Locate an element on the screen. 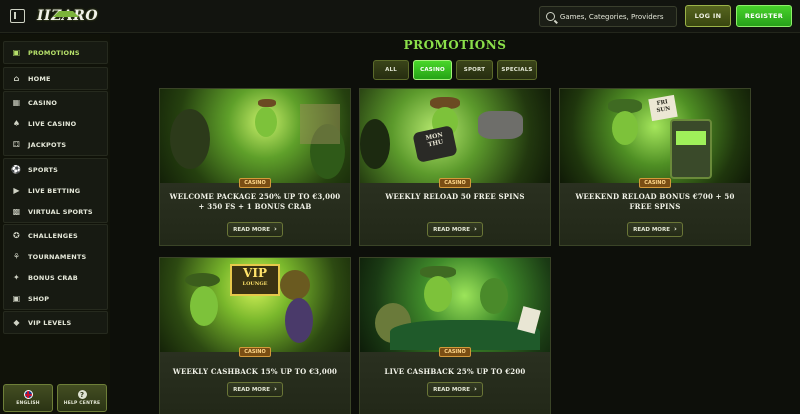 The width and height of the screenshot is (800, 414). language-label: ENGLISH is located at coordinates (28, 403).